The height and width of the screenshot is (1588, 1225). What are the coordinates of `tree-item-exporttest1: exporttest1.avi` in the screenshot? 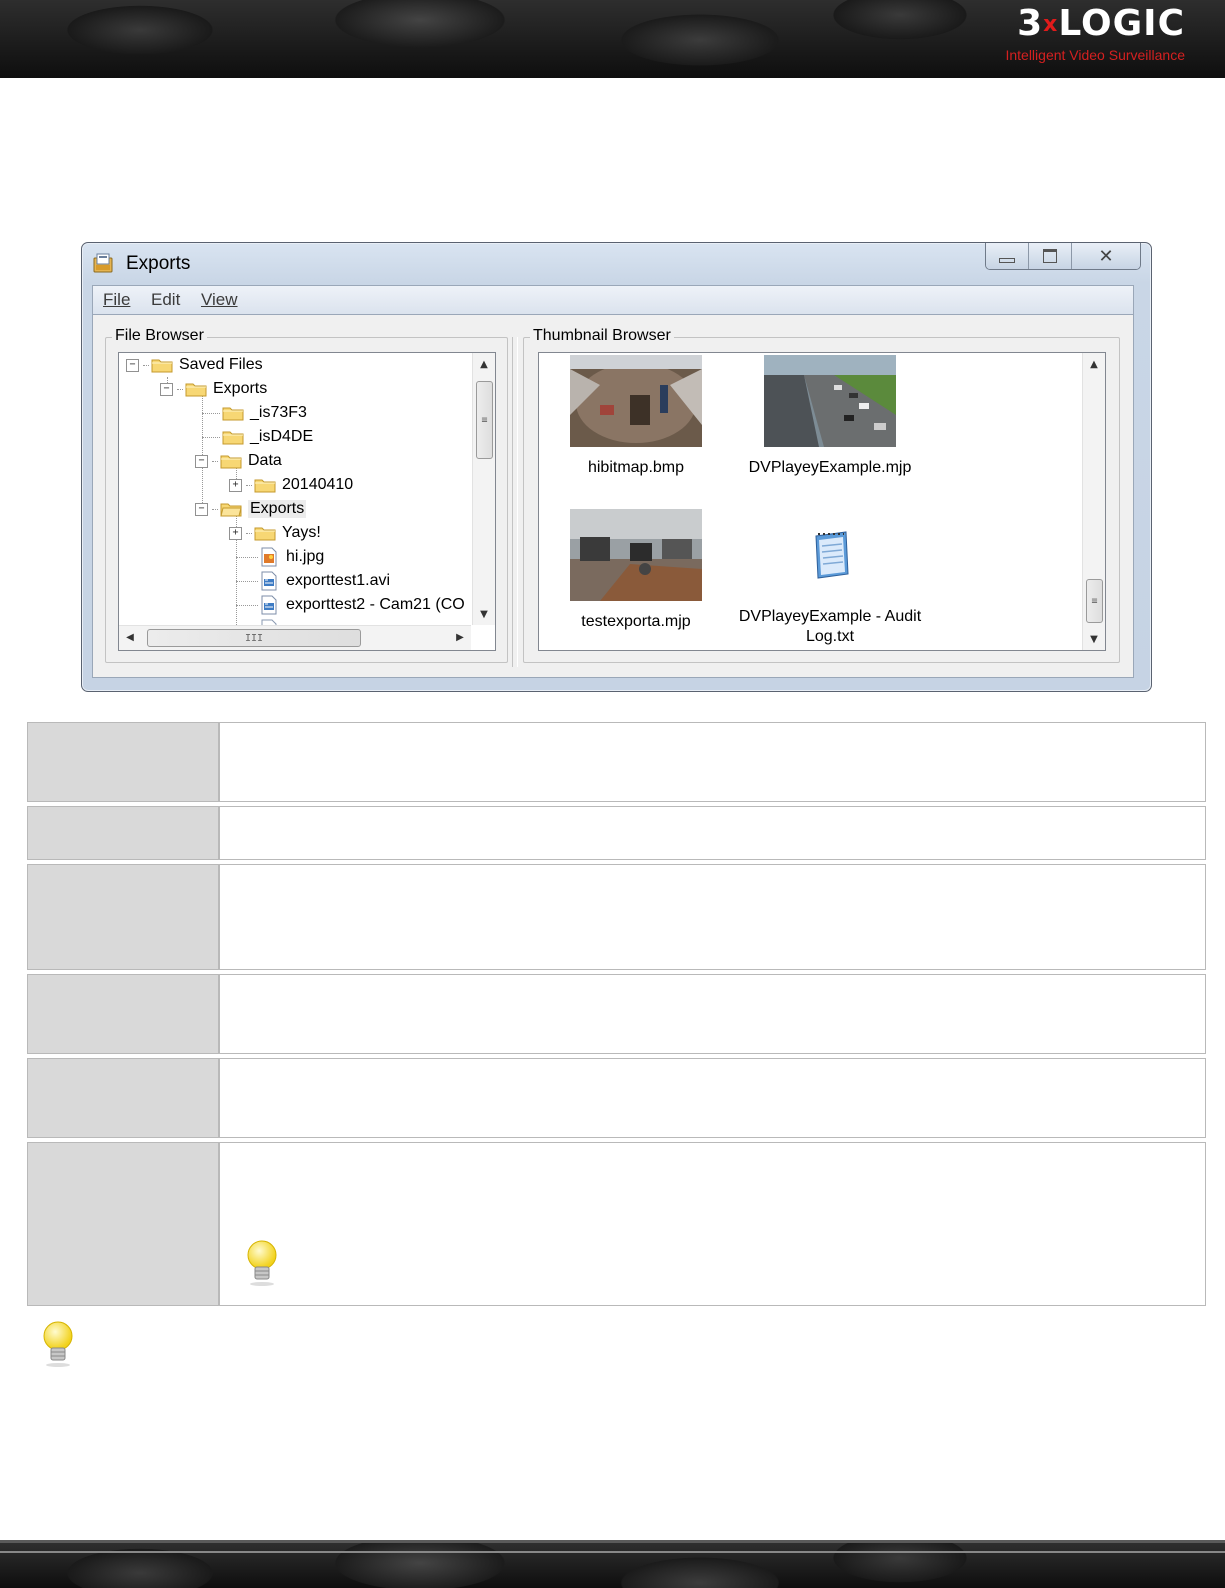 It's located at (313, 581).